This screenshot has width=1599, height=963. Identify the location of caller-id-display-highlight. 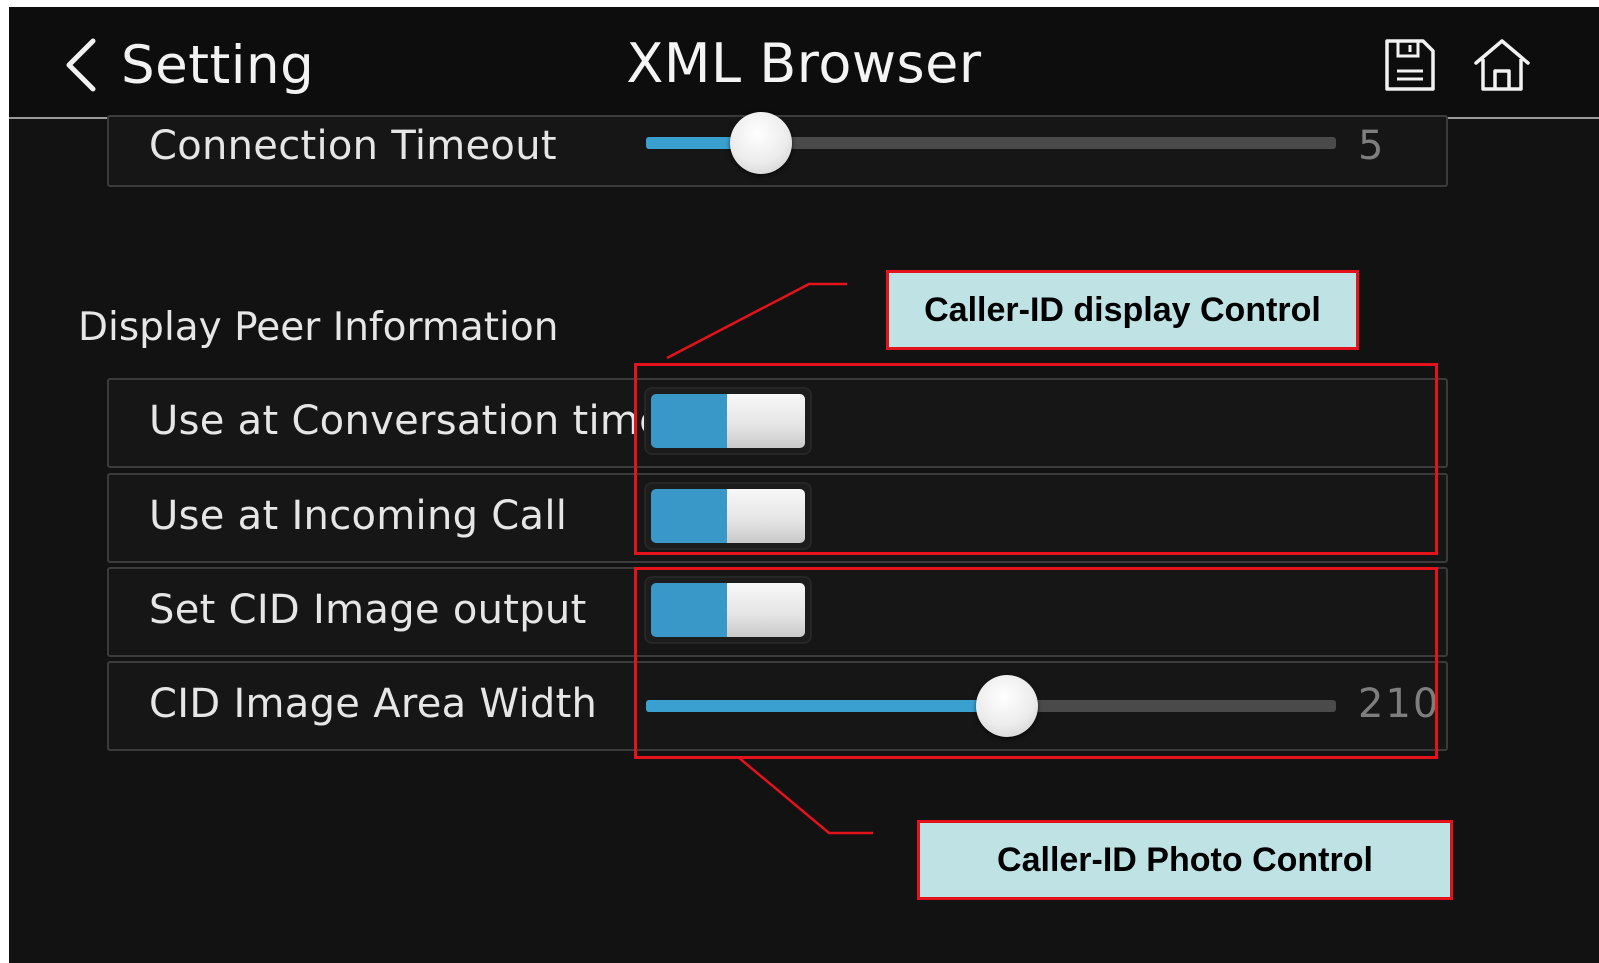
(1036, 459).